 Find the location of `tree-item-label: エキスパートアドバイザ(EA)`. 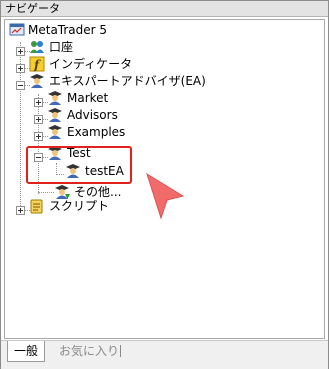

tree-item-label: エキスパートアドバイザ(EA) is located at coordinates (127, 81).